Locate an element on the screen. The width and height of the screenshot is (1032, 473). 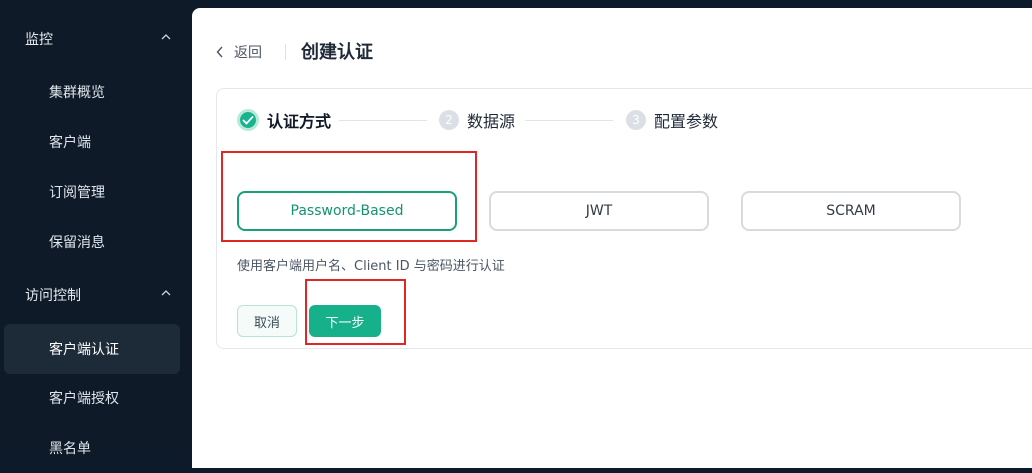
sidebar-item-label: 保留消息 is located at coordinates (77, 243).